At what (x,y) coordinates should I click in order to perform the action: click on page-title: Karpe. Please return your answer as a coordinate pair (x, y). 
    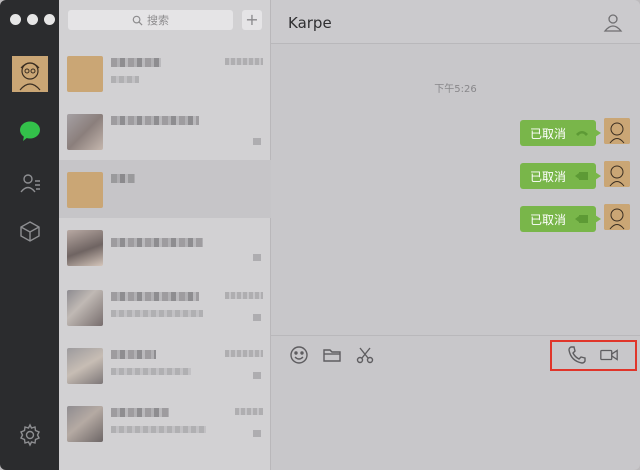
    Looking at the image, I should click on (310, 23).